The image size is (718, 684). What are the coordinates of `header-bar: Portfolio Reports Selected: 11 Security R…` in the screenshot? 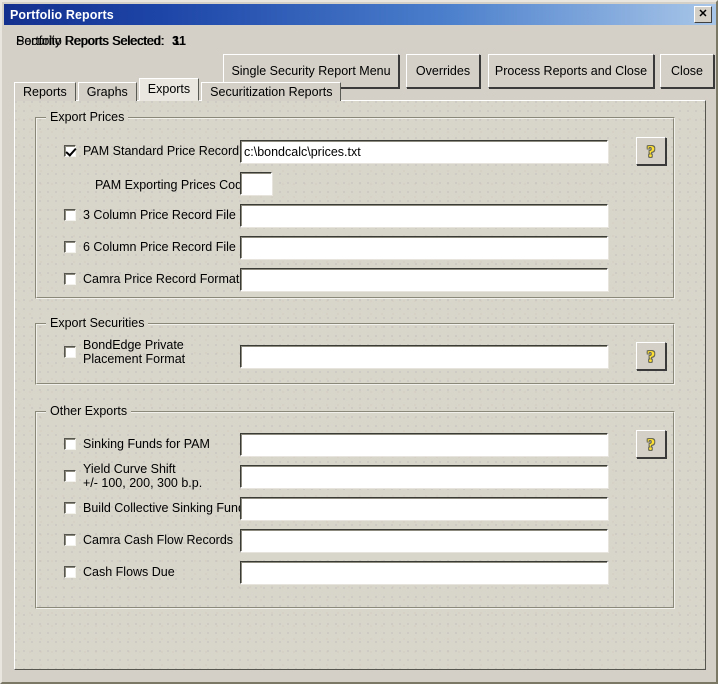 It's located at (360, 56).